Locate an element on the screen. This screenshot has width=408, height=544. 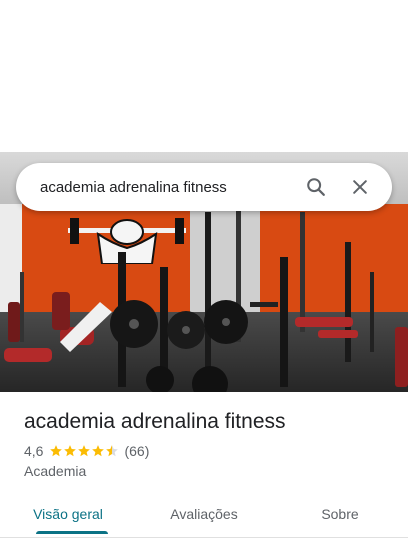
search-bar: academia adrenalina fitness is located at coordinates (204, 187).